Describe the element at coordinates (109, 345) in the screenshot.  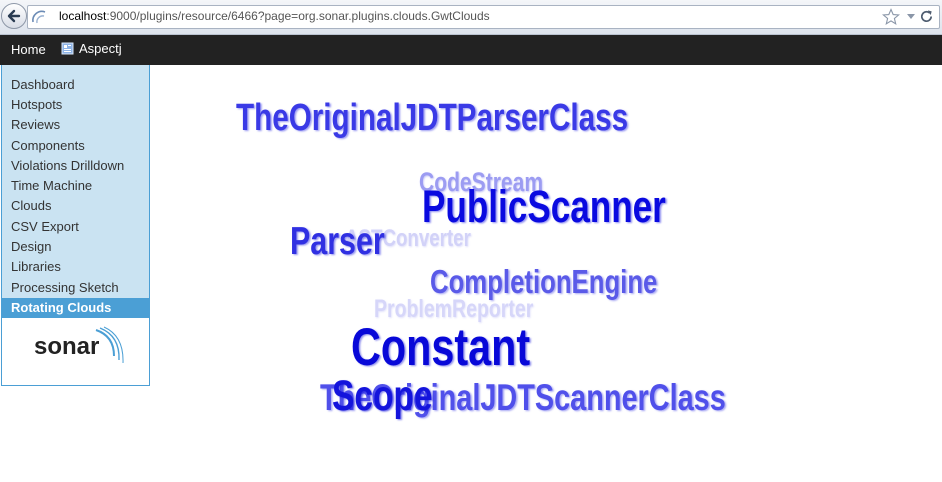
I see `sonar-waves-icon` at that location.